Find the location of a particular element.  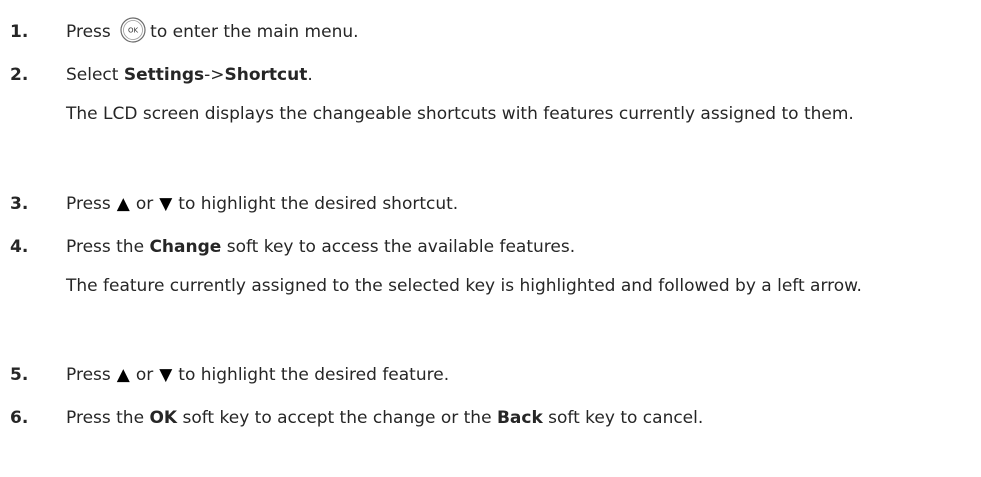

step-text: Press OK to enter the main menu. is located at coordinates (212, 30).